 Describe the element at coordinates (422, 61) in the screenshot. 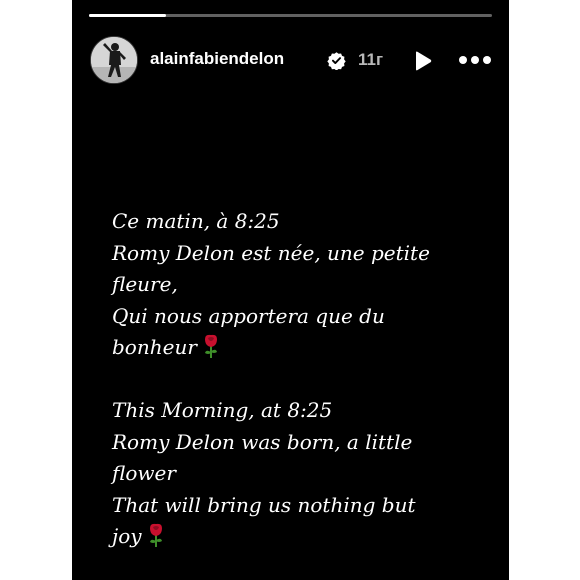

I see `play-icon` at that location.